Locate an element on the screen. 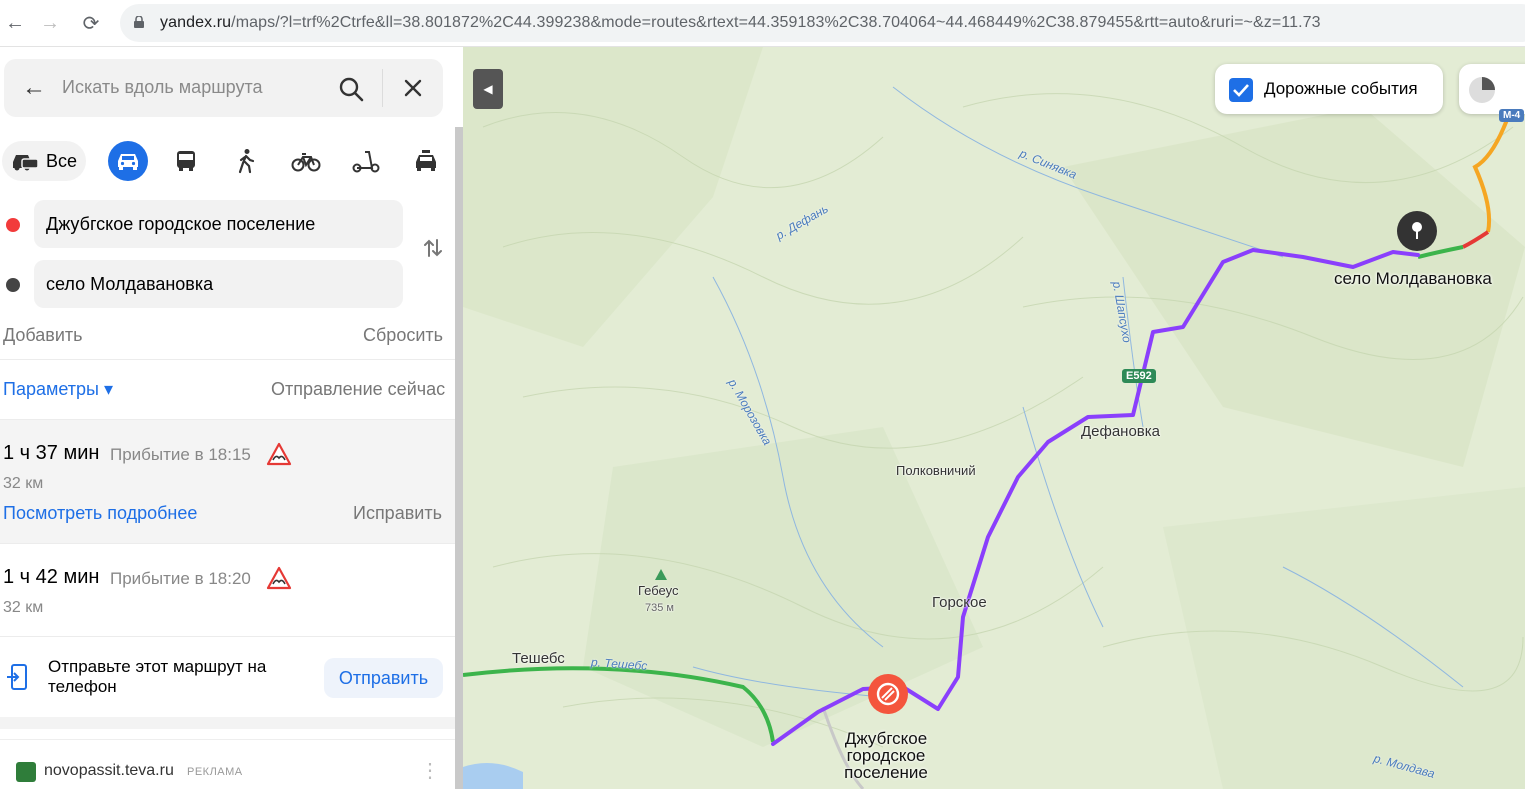 The width and height of the screenshot is (1525, 789). cars-icon is located at coordinates (26, 163).